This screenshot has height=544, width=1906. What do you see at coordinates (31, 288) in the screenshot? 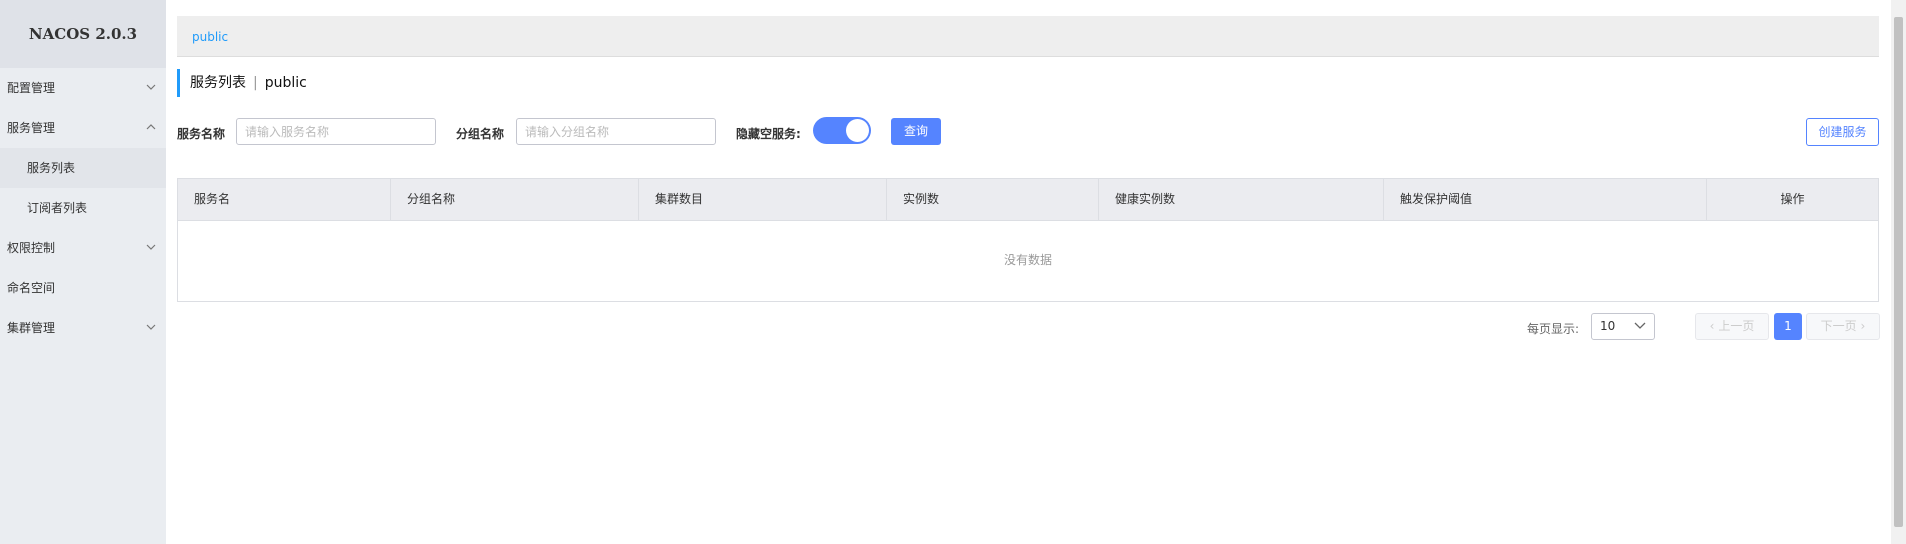
I see `sidebar-item-label: 命名空间` at bounding box center [31, 288].